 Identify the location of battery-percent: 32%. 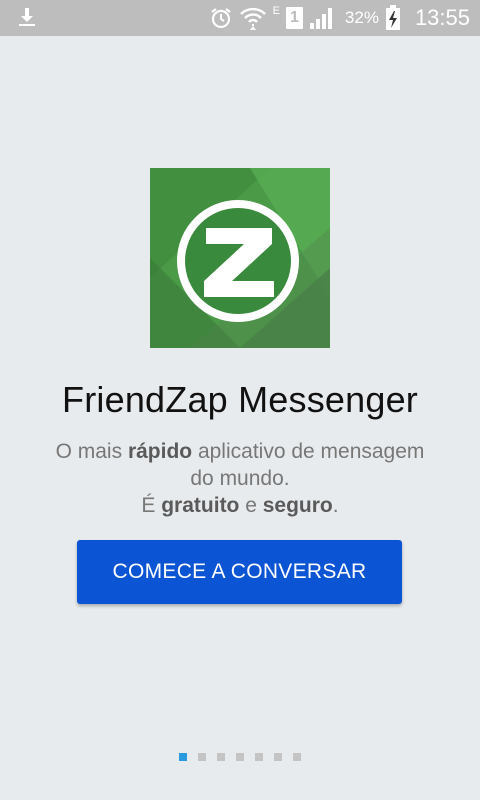
(361, 17).